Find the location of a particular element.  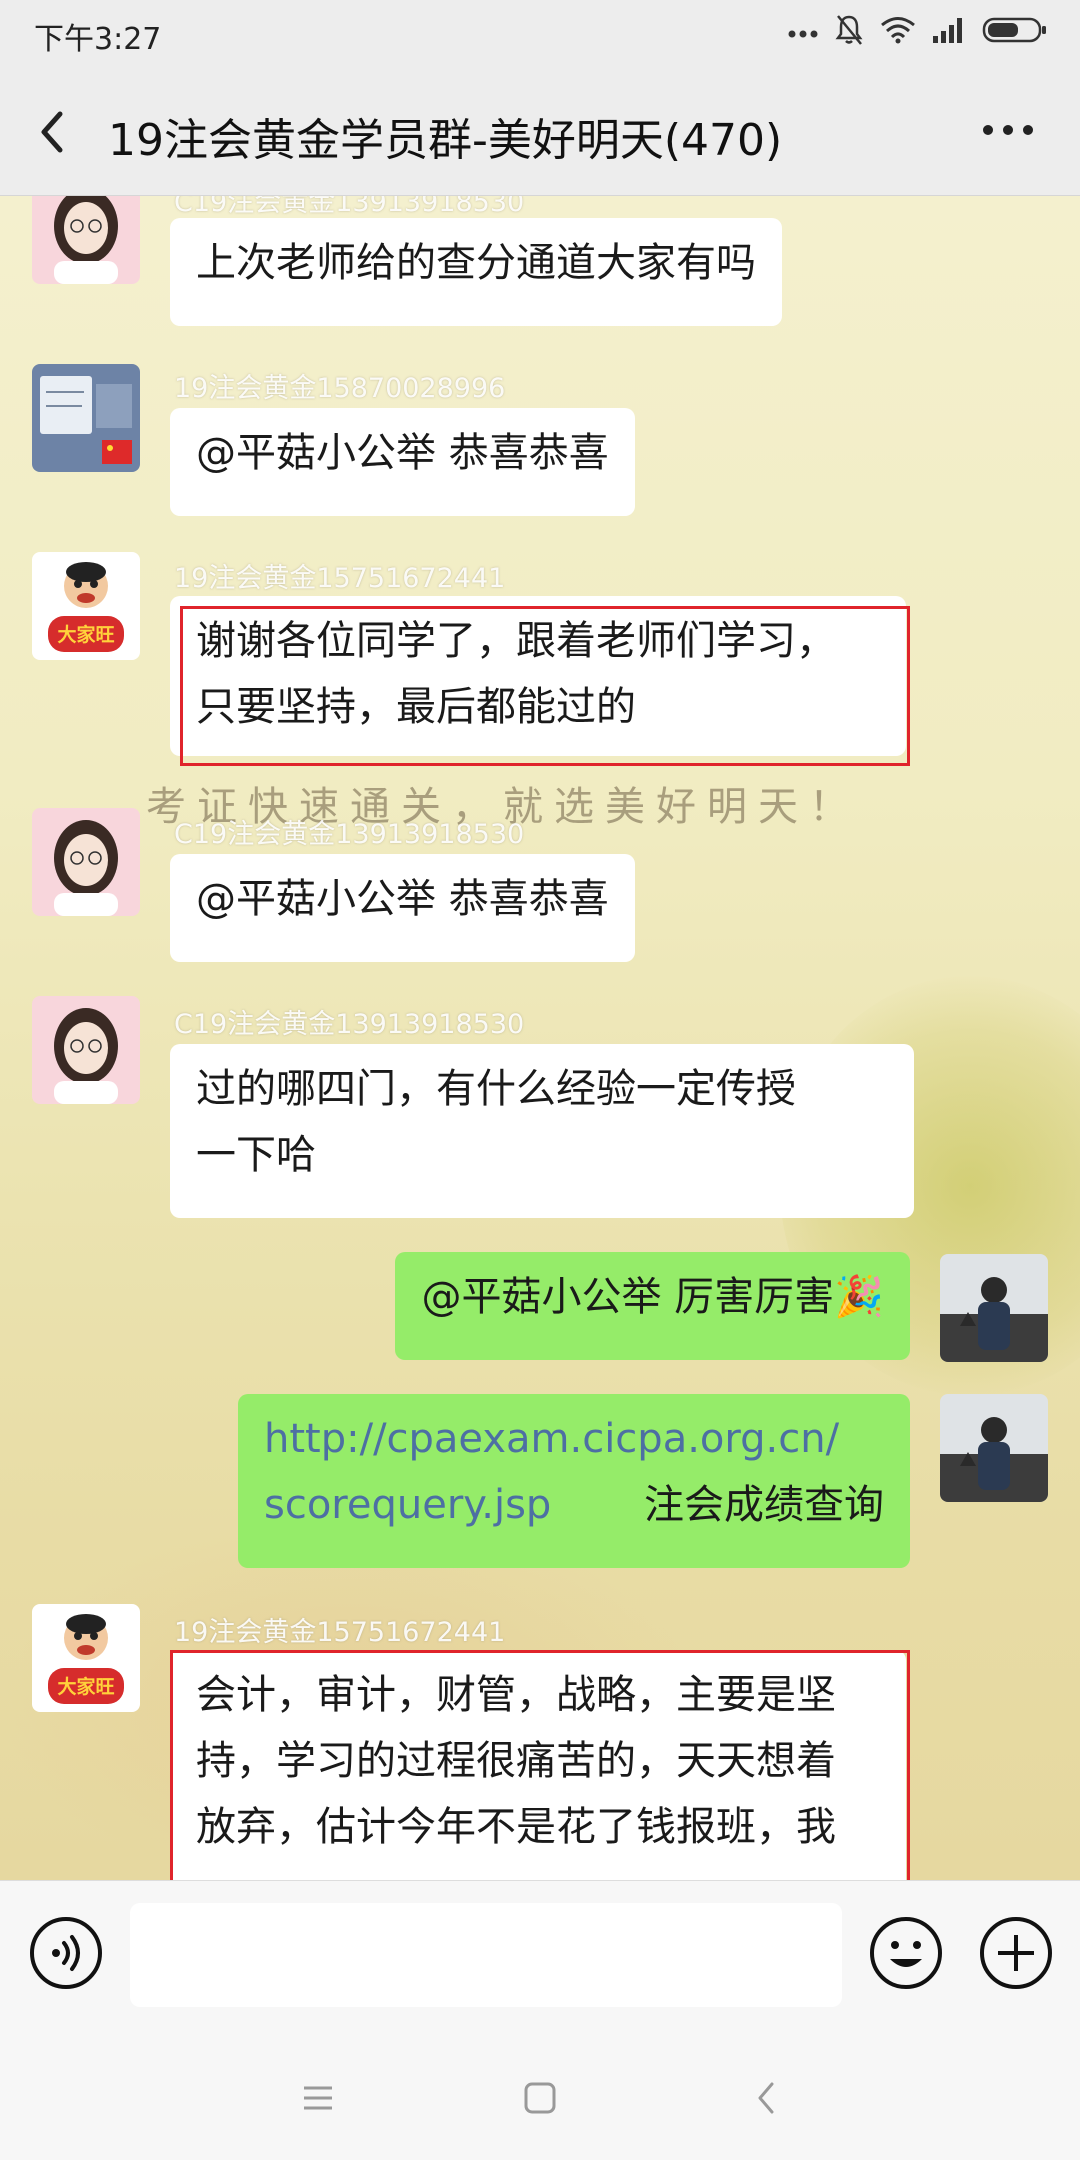

message-text-line: @平菇小公举 厉害厉害🎉 is located at coordinates (652, 1297).